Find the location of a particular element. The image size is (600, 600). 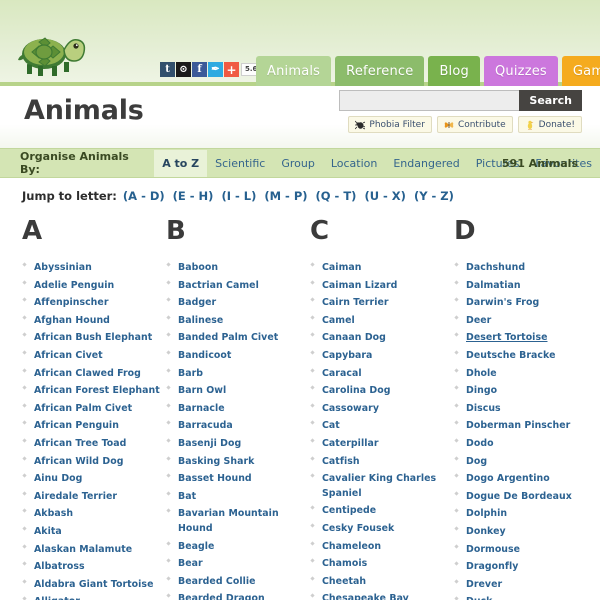

animal-link: Catfish is located at coordinates (341, 461).